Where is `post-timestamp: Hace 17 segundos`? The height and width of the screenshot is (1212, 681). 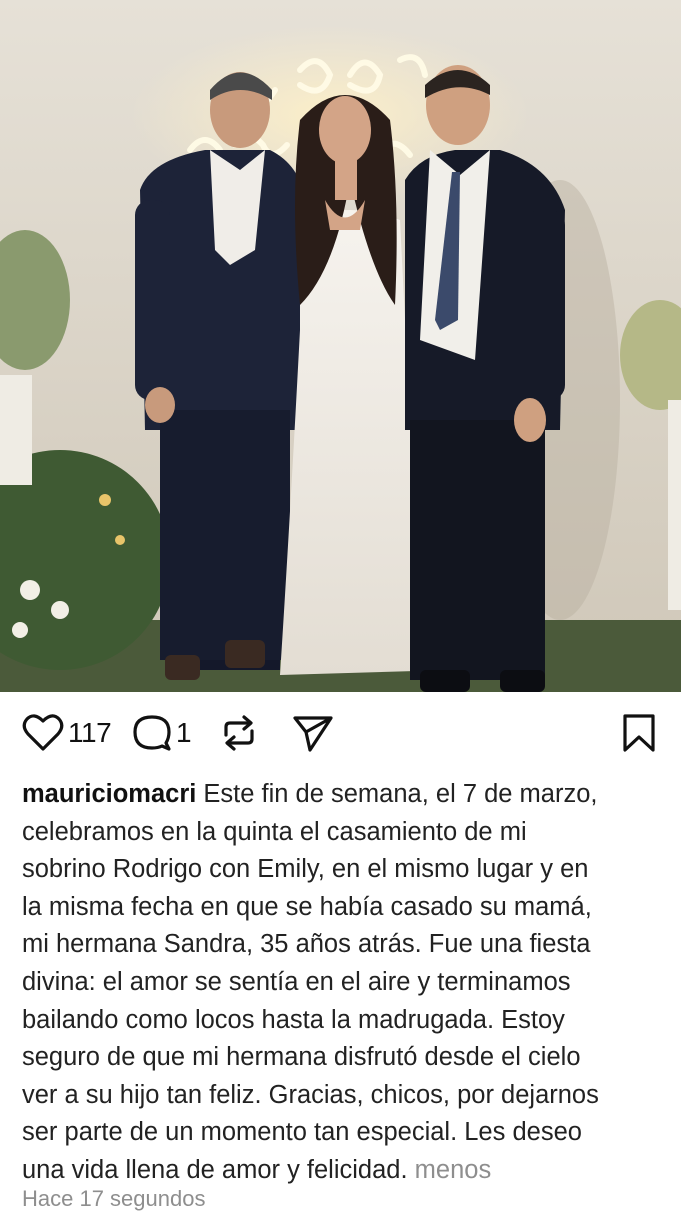
post-timestamp: Hace 17 segundos is located at coordinates (114, 1198).